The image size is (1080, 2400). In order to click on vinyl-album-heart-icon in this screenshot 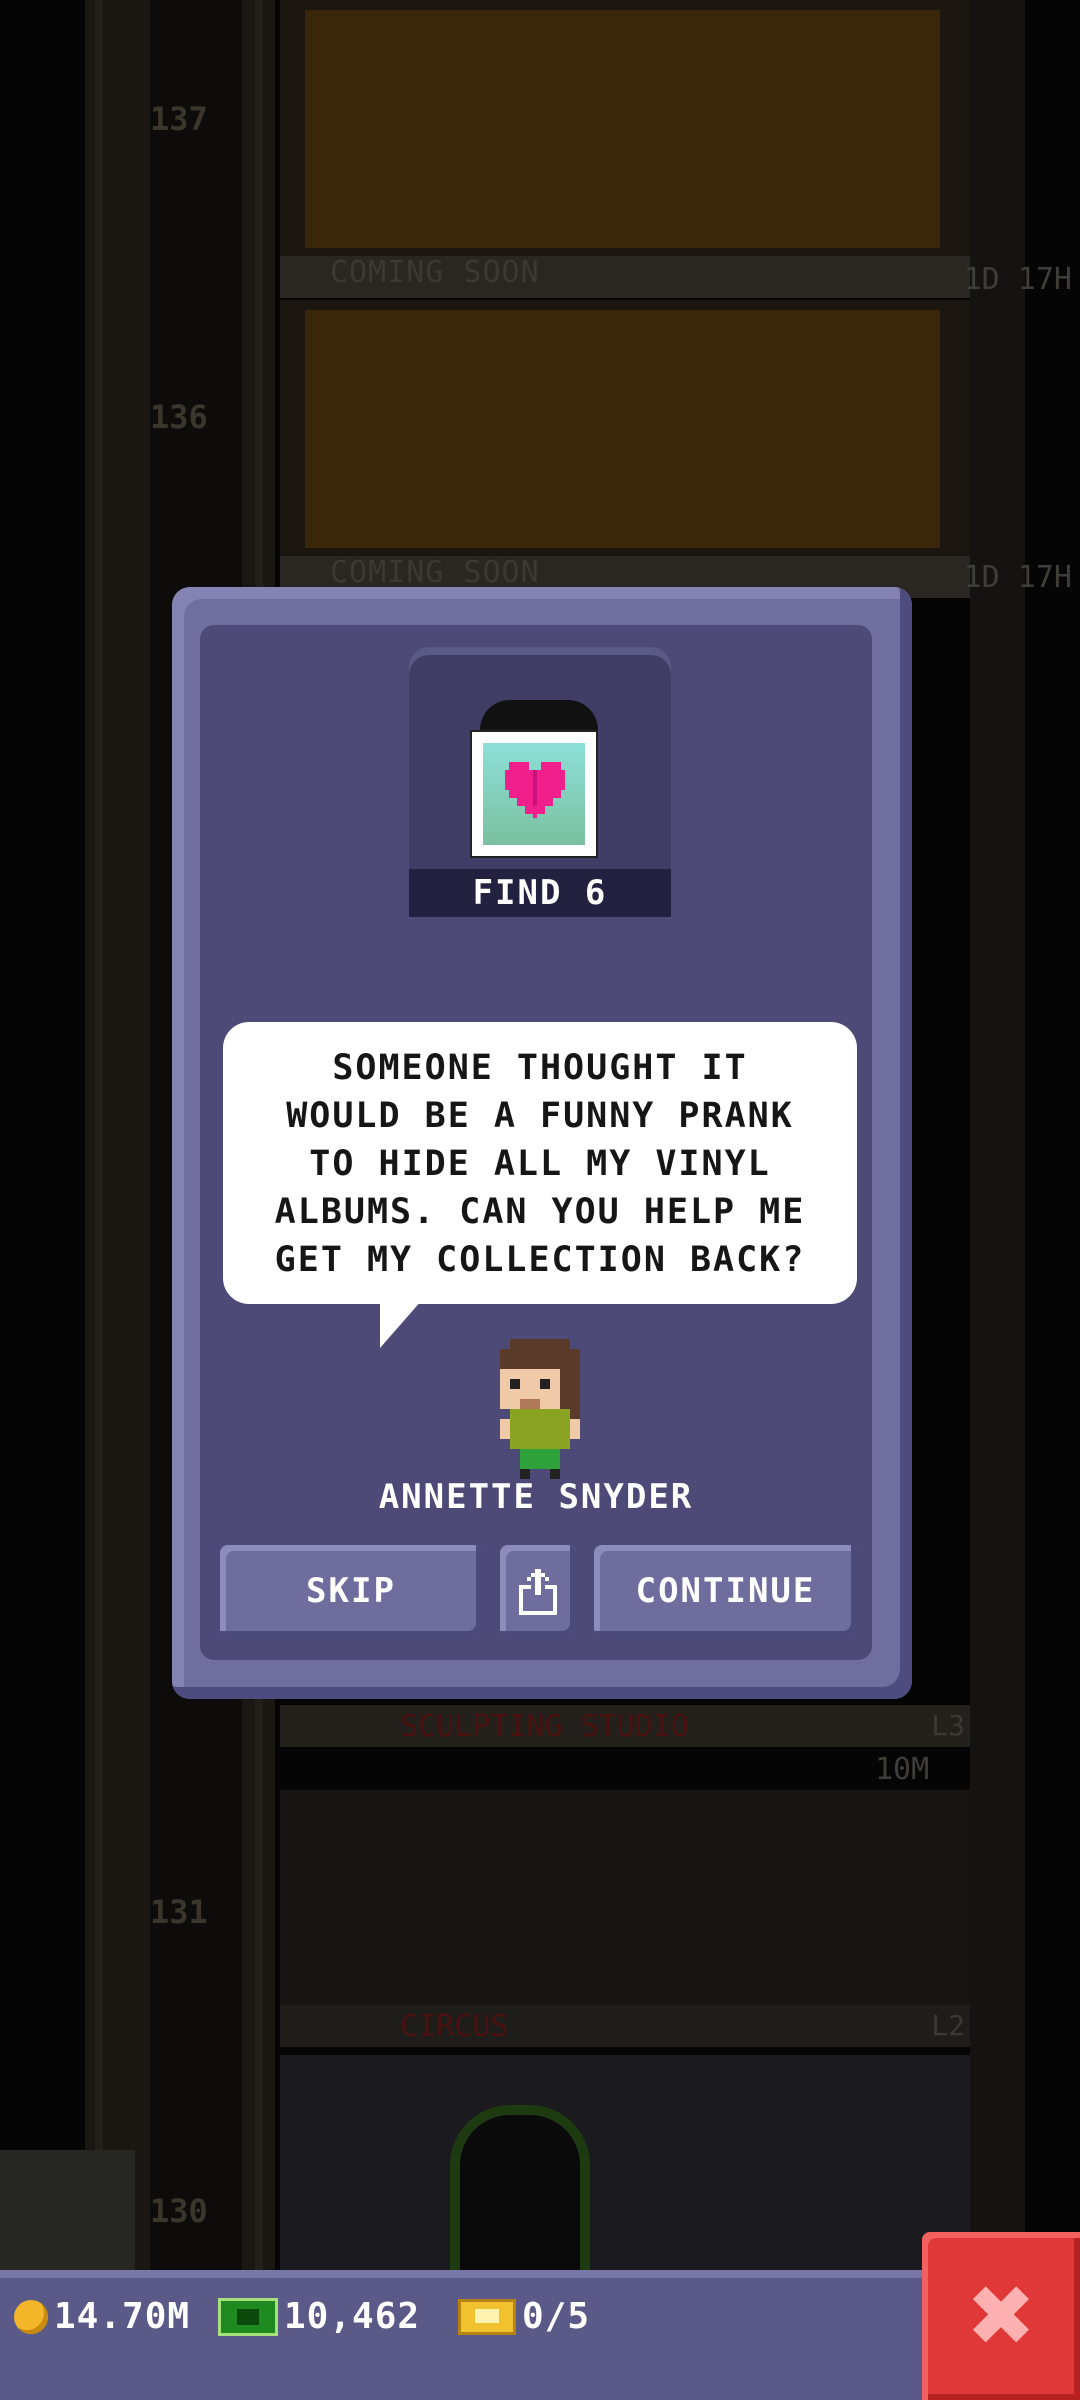, I will do `click(534, 794)`.